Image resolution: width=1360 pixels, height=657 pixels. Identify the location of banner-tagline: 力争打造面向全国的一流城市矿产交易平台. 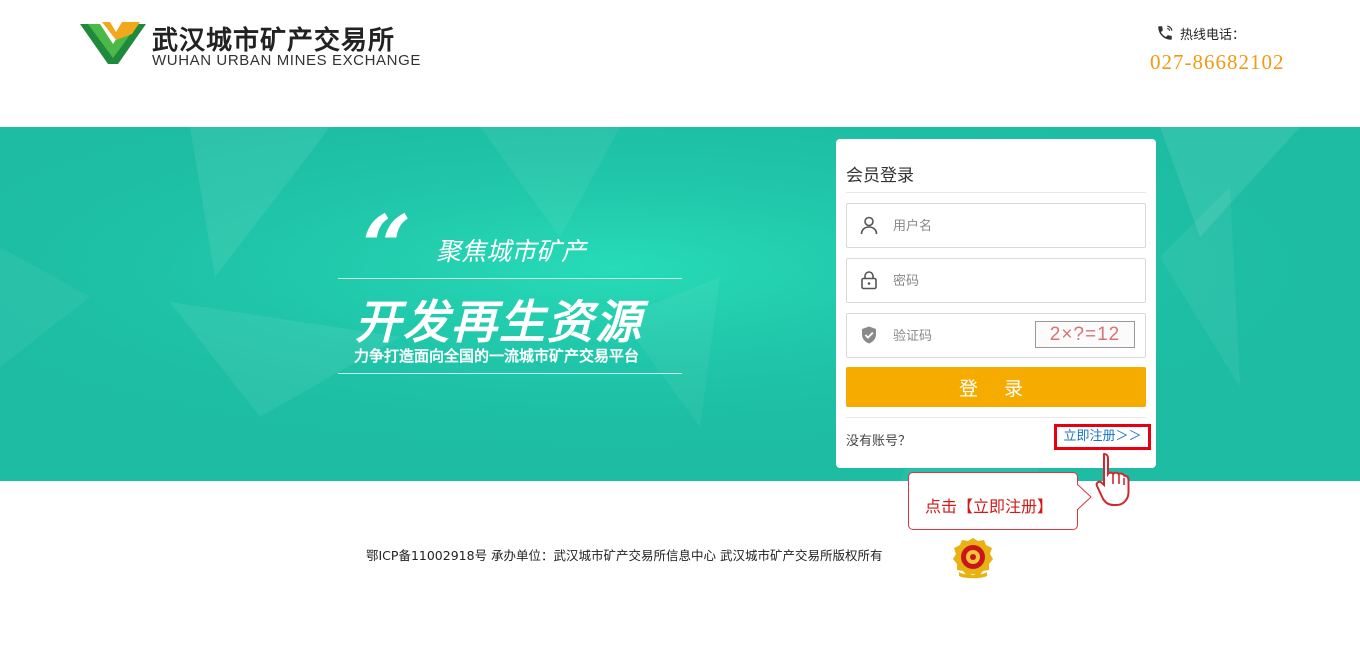
(497, 356).